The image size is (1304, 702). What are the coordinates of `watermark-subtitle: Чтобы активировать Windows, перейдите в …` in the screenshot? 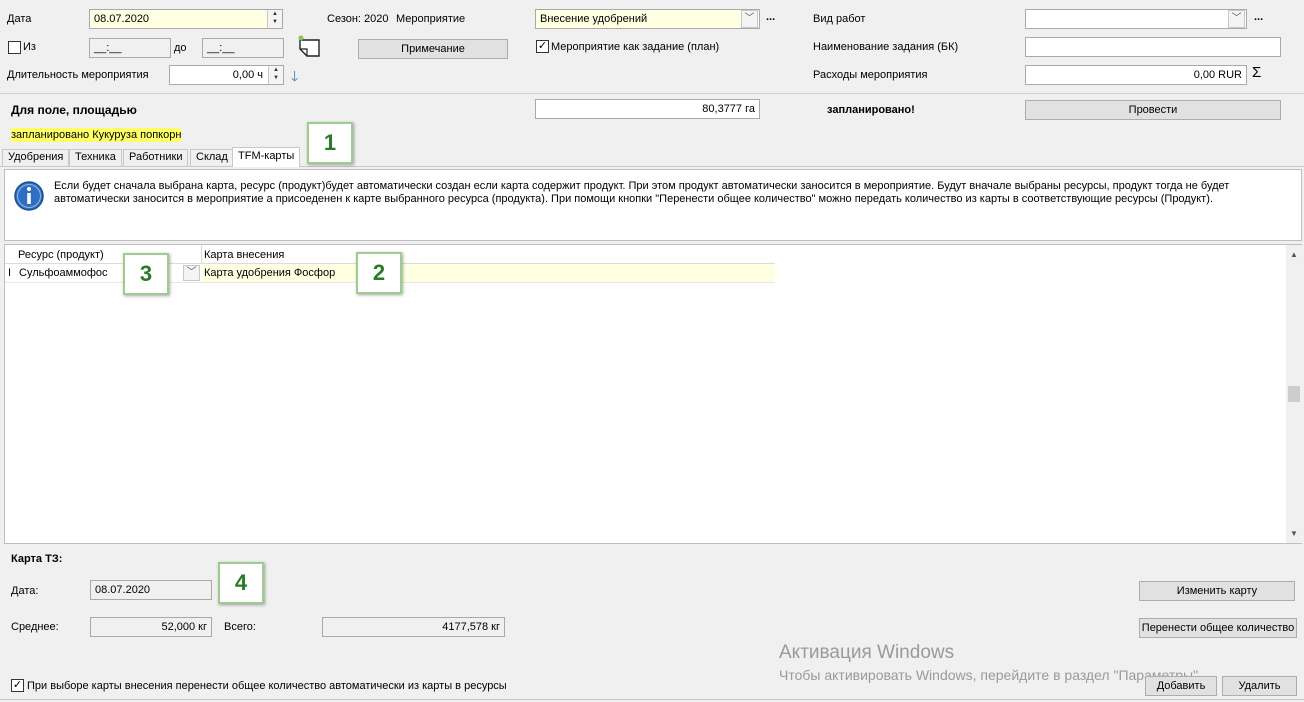 It's located at (990, 675).